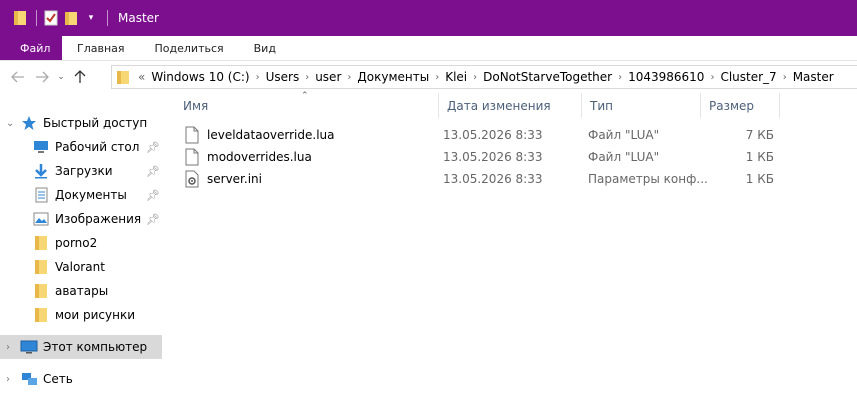 The image size is (857, 405). I want to click on column-date-modified: Дата изменения, so click(509, 105).